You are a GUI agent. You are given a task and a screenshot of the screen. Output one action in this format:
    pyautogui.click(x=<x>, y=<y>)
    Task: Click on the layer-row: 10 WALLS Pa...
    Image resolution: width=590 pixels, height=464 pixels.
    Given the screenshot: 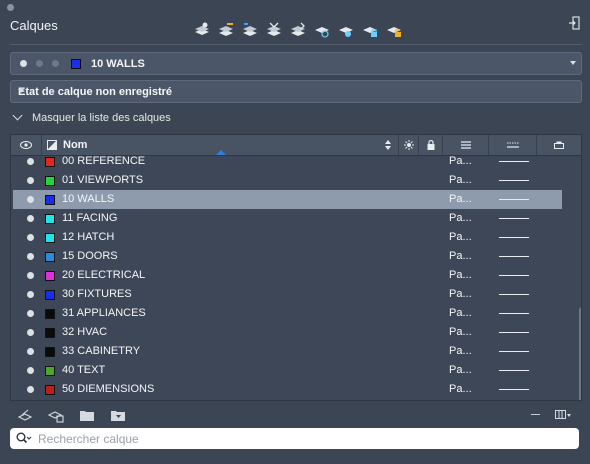 What is the action you would take?
    pyautogui.click(x=287, y=199)
    